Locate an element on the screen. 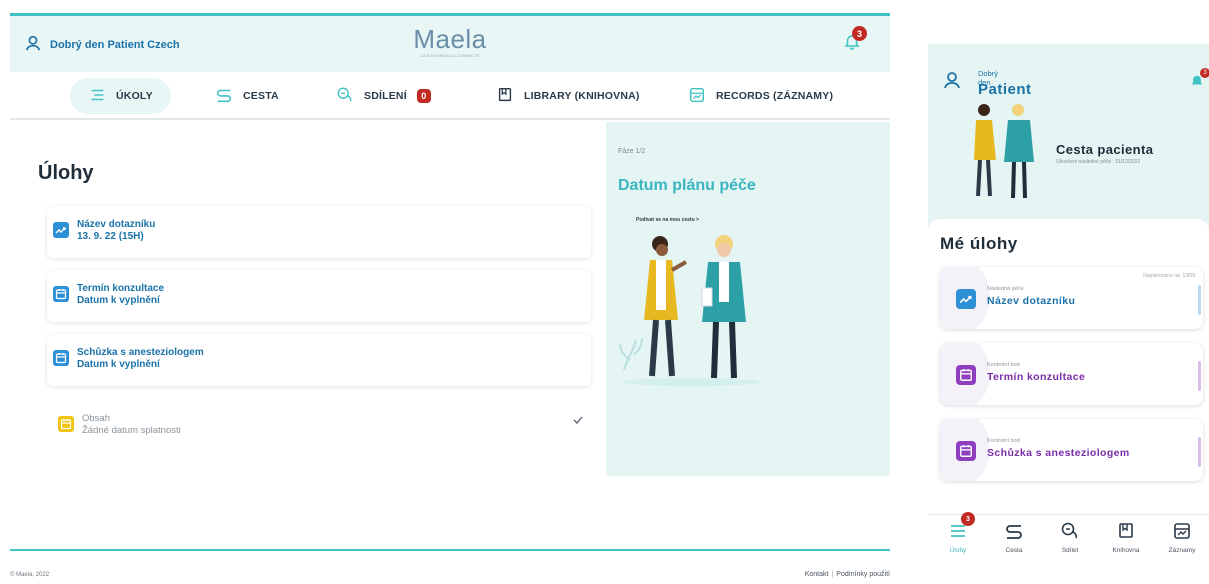  nav-tab-sdileni: SDÍLENÍ 0 is located at coordinates (383, 96).